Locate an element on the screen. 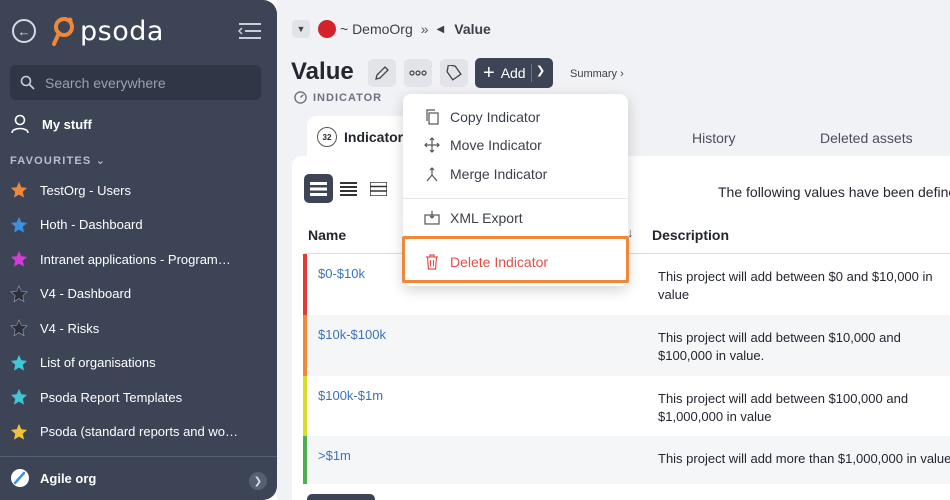 This screenshot has width=950, height=500. asset-type-label: INDICATOR is located at coordinates (338, 97).